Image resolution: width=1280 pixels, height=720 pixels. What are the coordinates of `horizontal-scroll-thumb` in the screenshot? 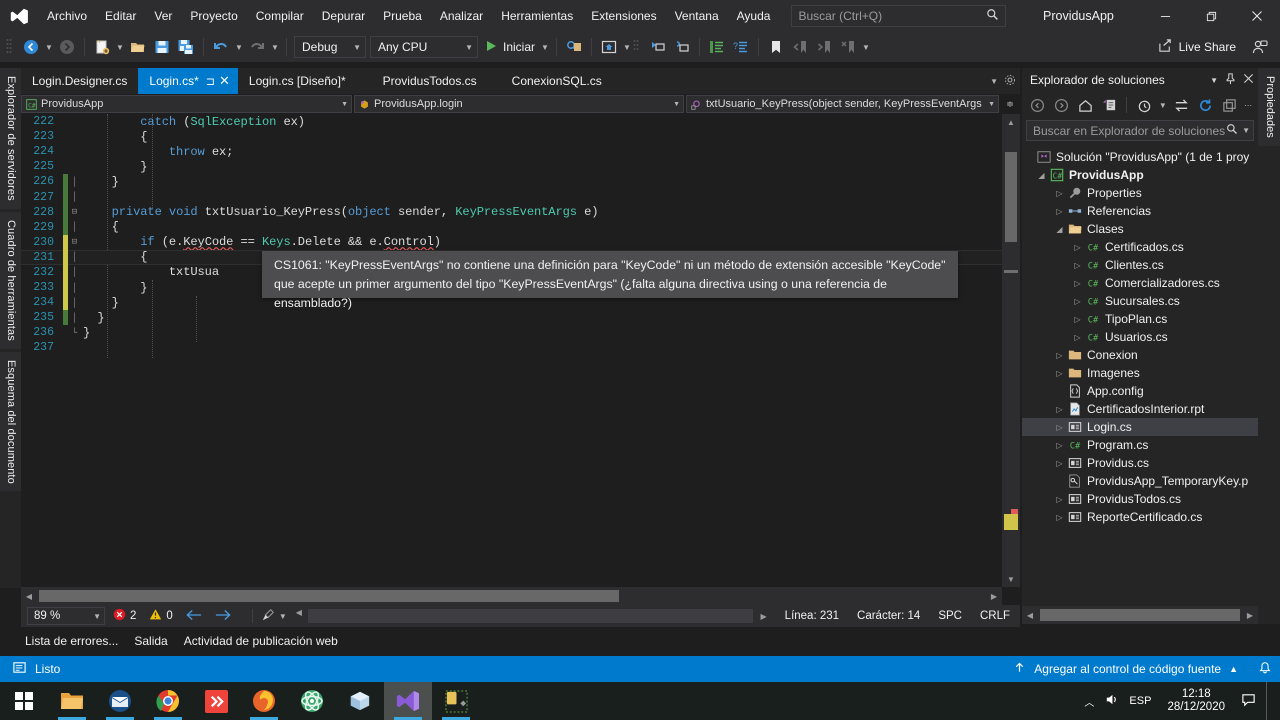 It's located at (1140, 615).